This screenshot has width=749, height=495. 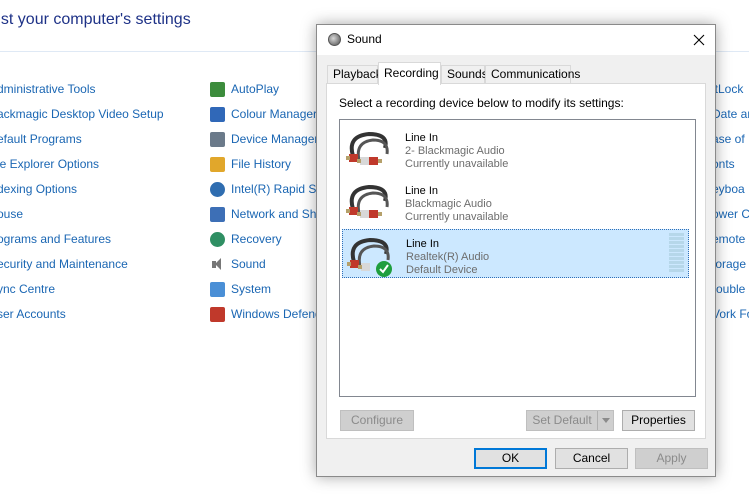 I want to click on intel-rapid-storage-icon, so click(x=217, y=189).